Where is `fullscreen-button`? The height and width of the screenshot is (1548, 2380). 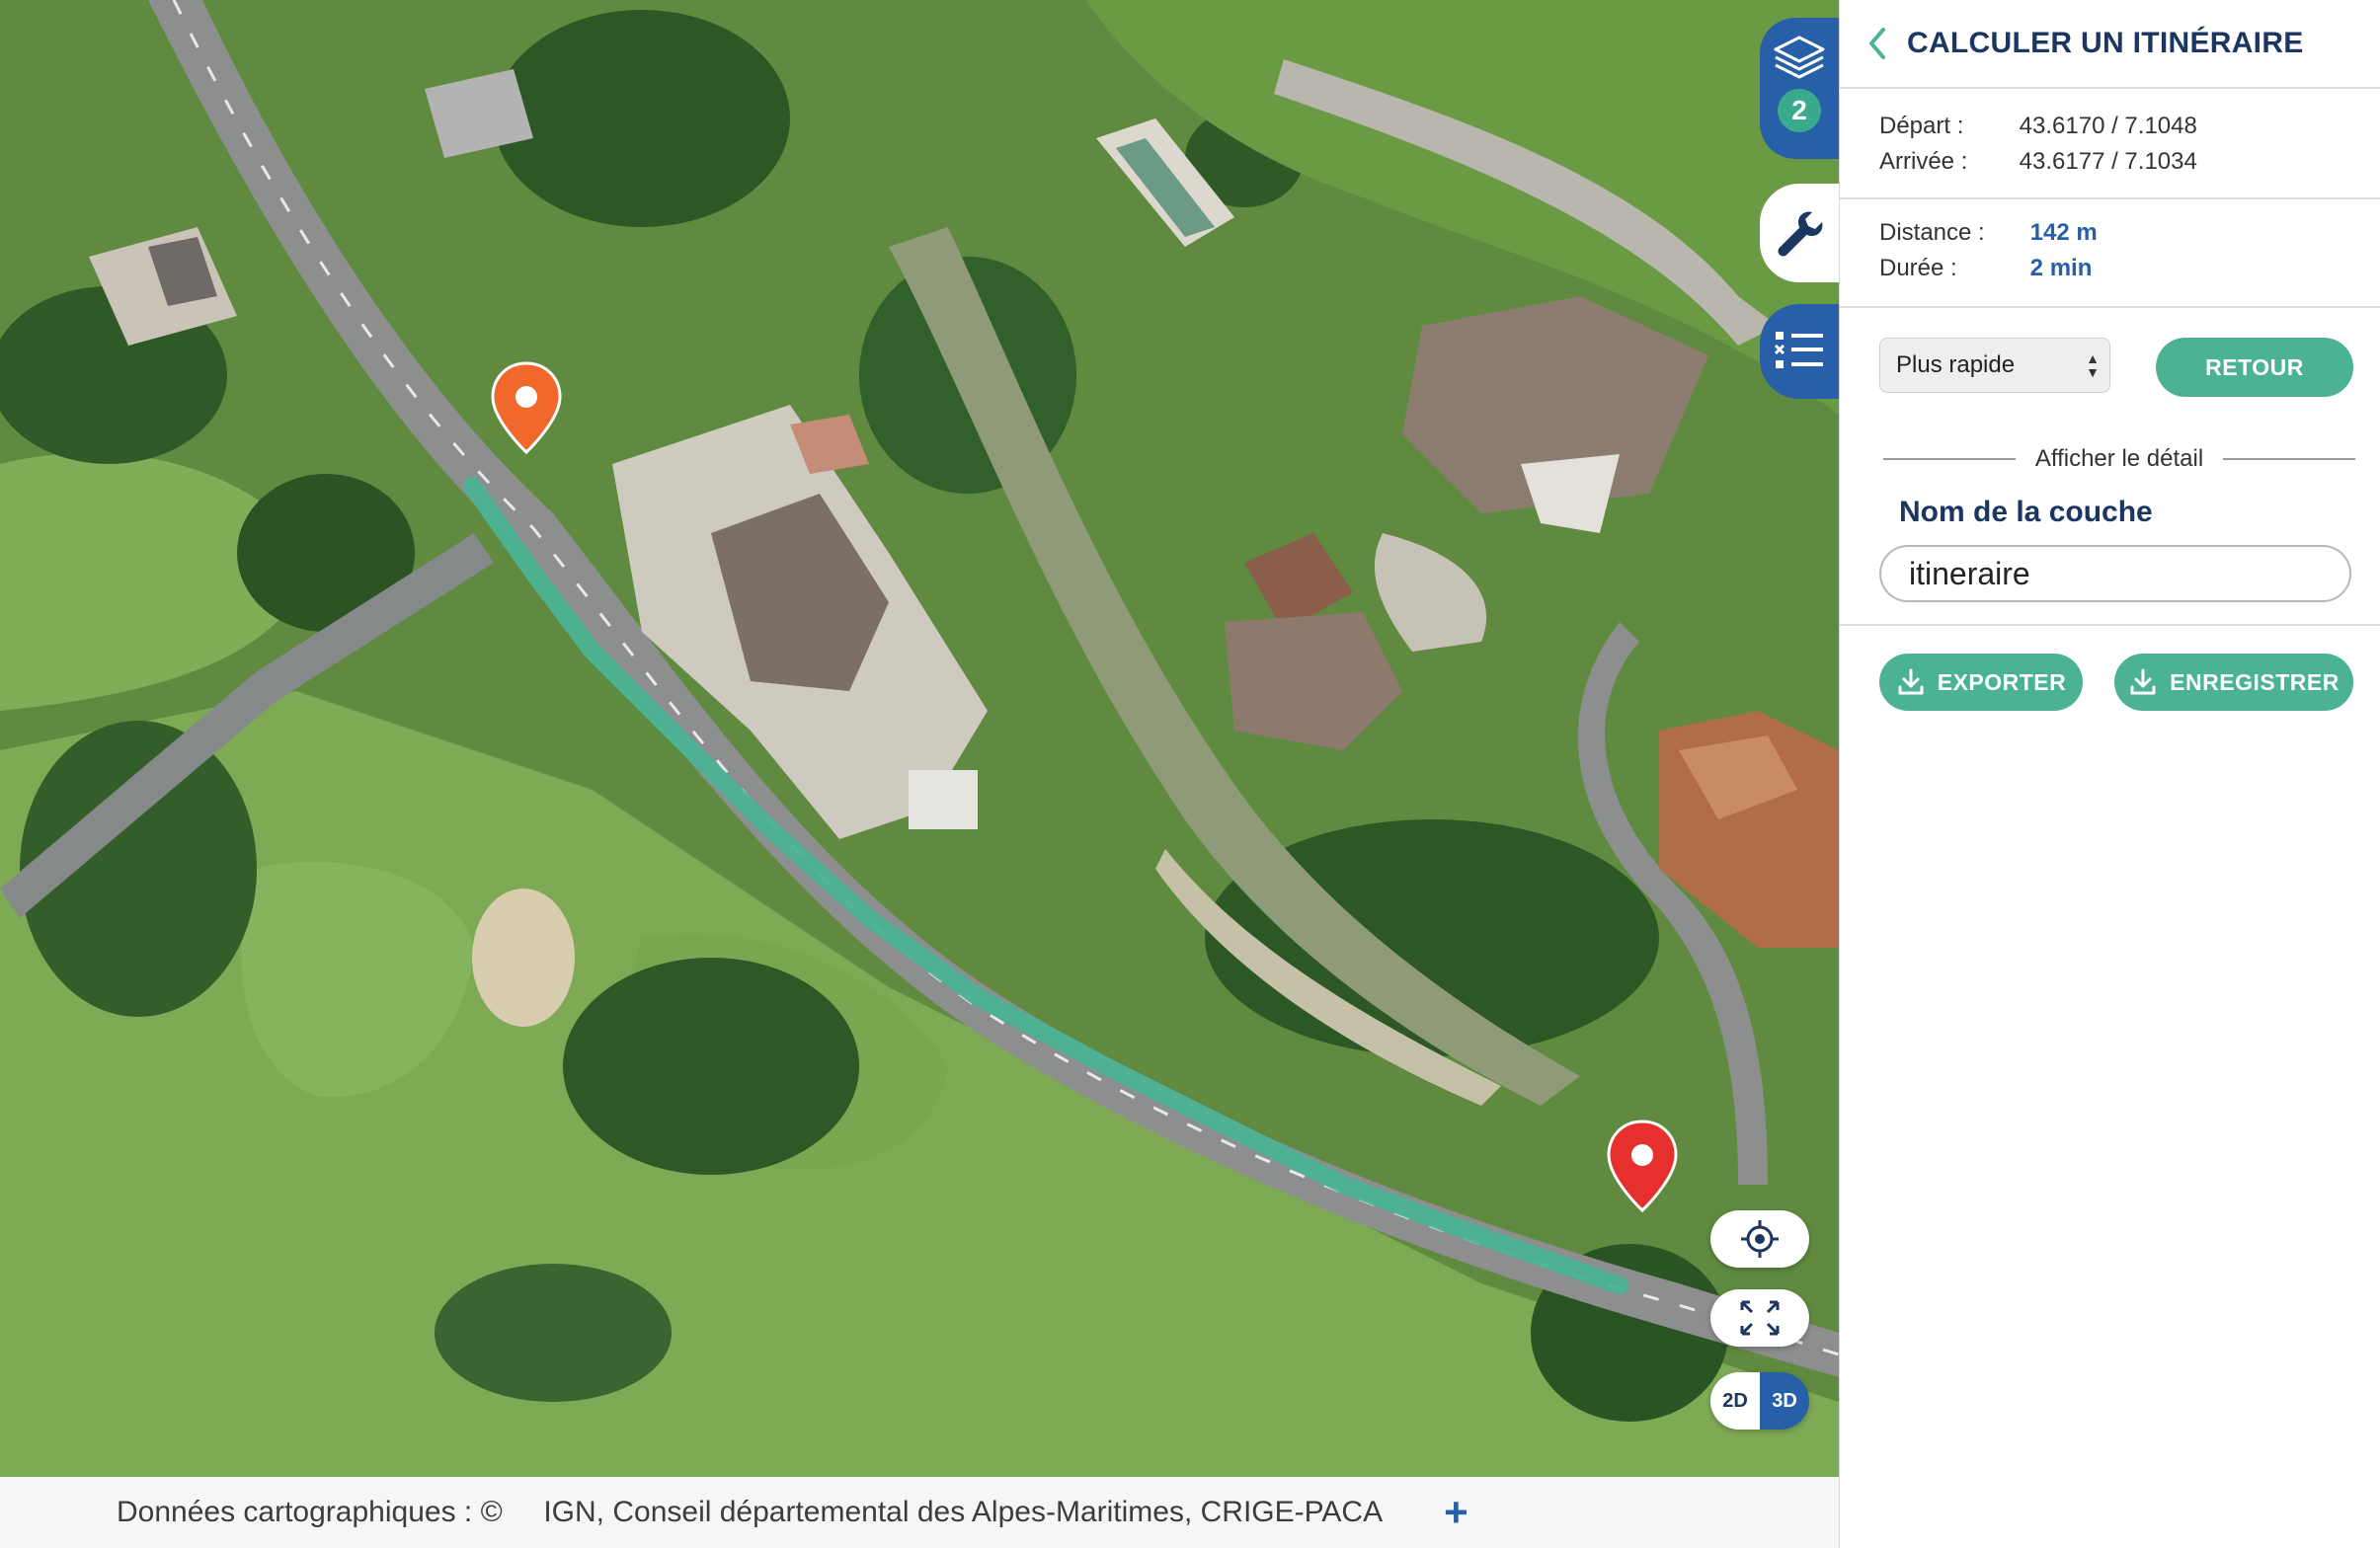 fullscreen-button is located at coordinates (1759, 1318).